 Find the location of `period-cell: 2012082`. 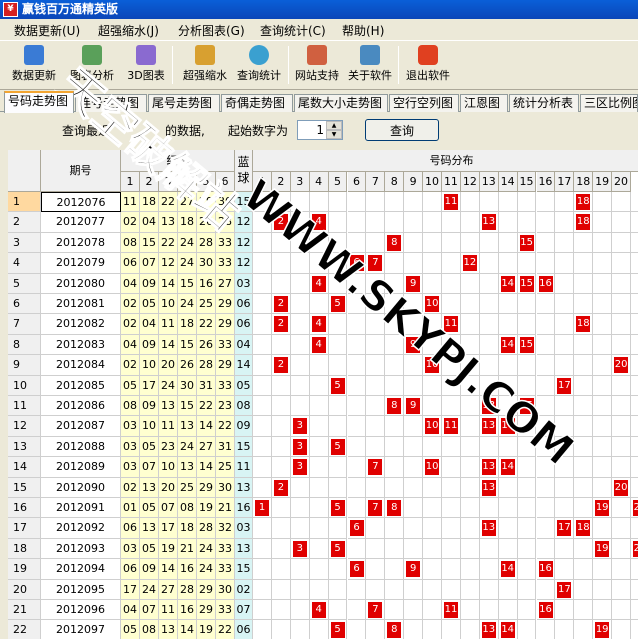

period-cell: 2012082 is located at coordinates (81, 324).